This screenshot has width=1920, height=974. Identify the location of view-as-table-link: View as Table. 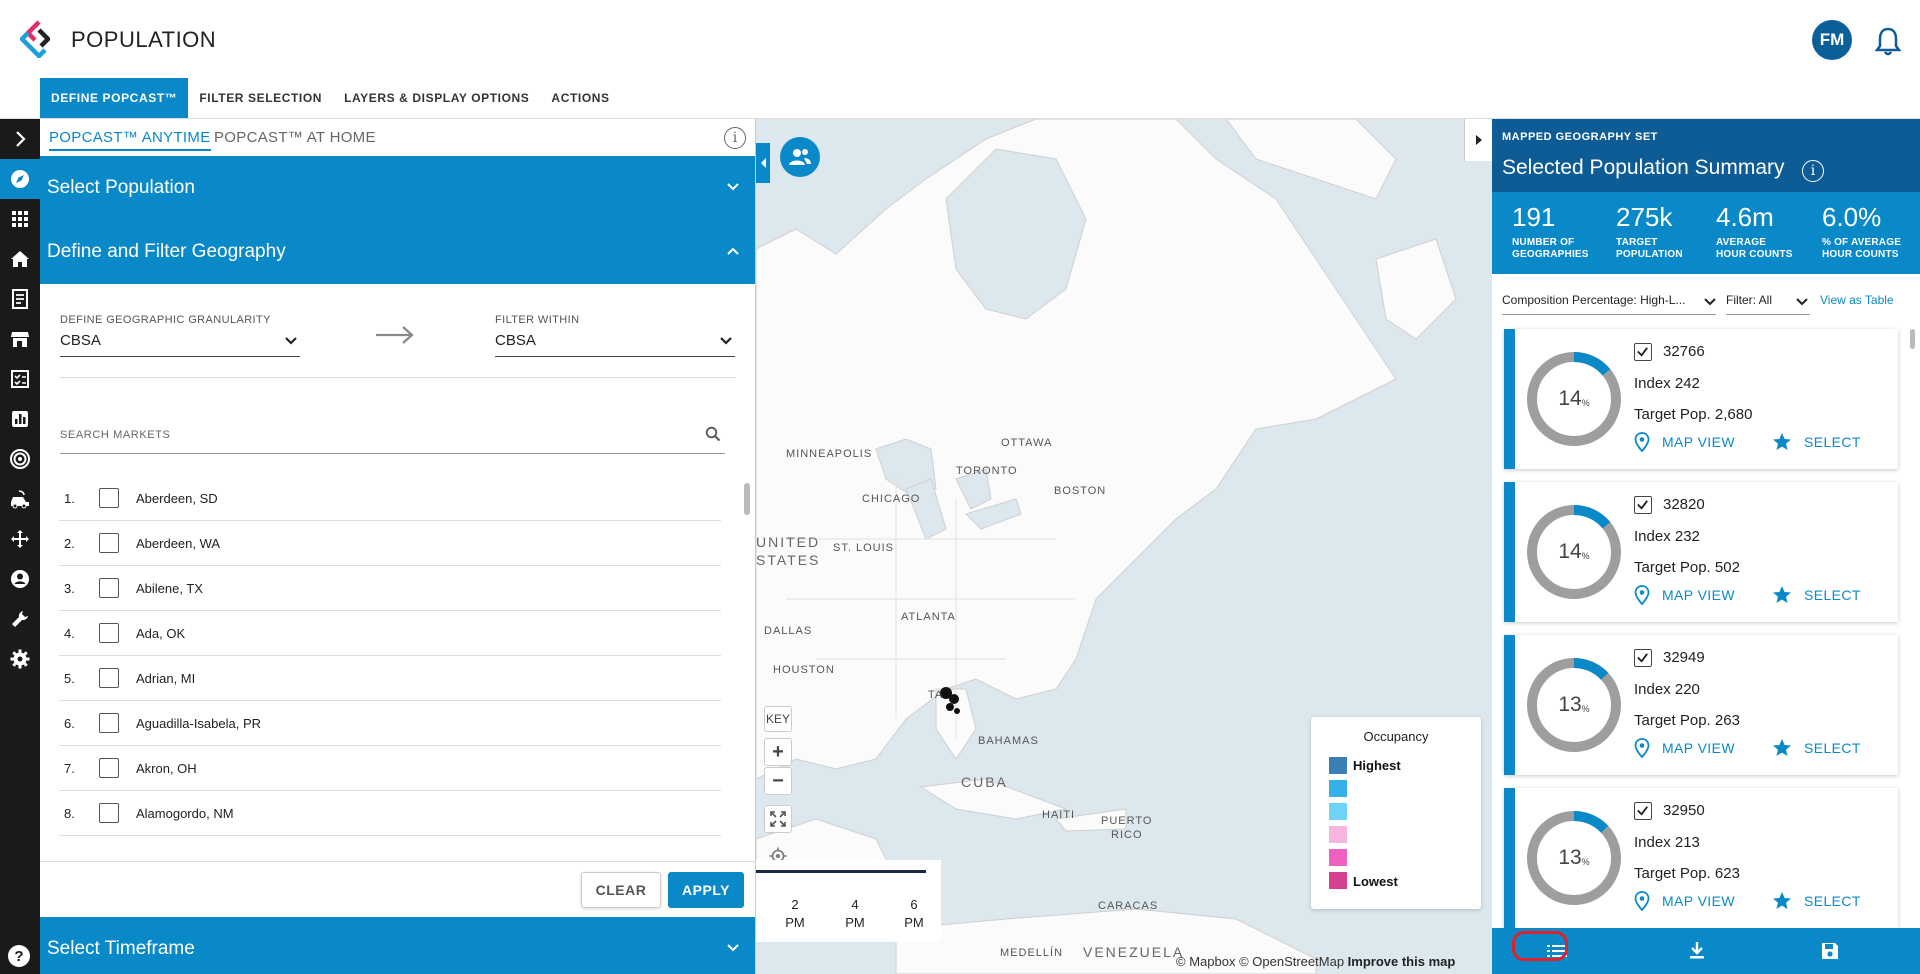
(1857, 300).